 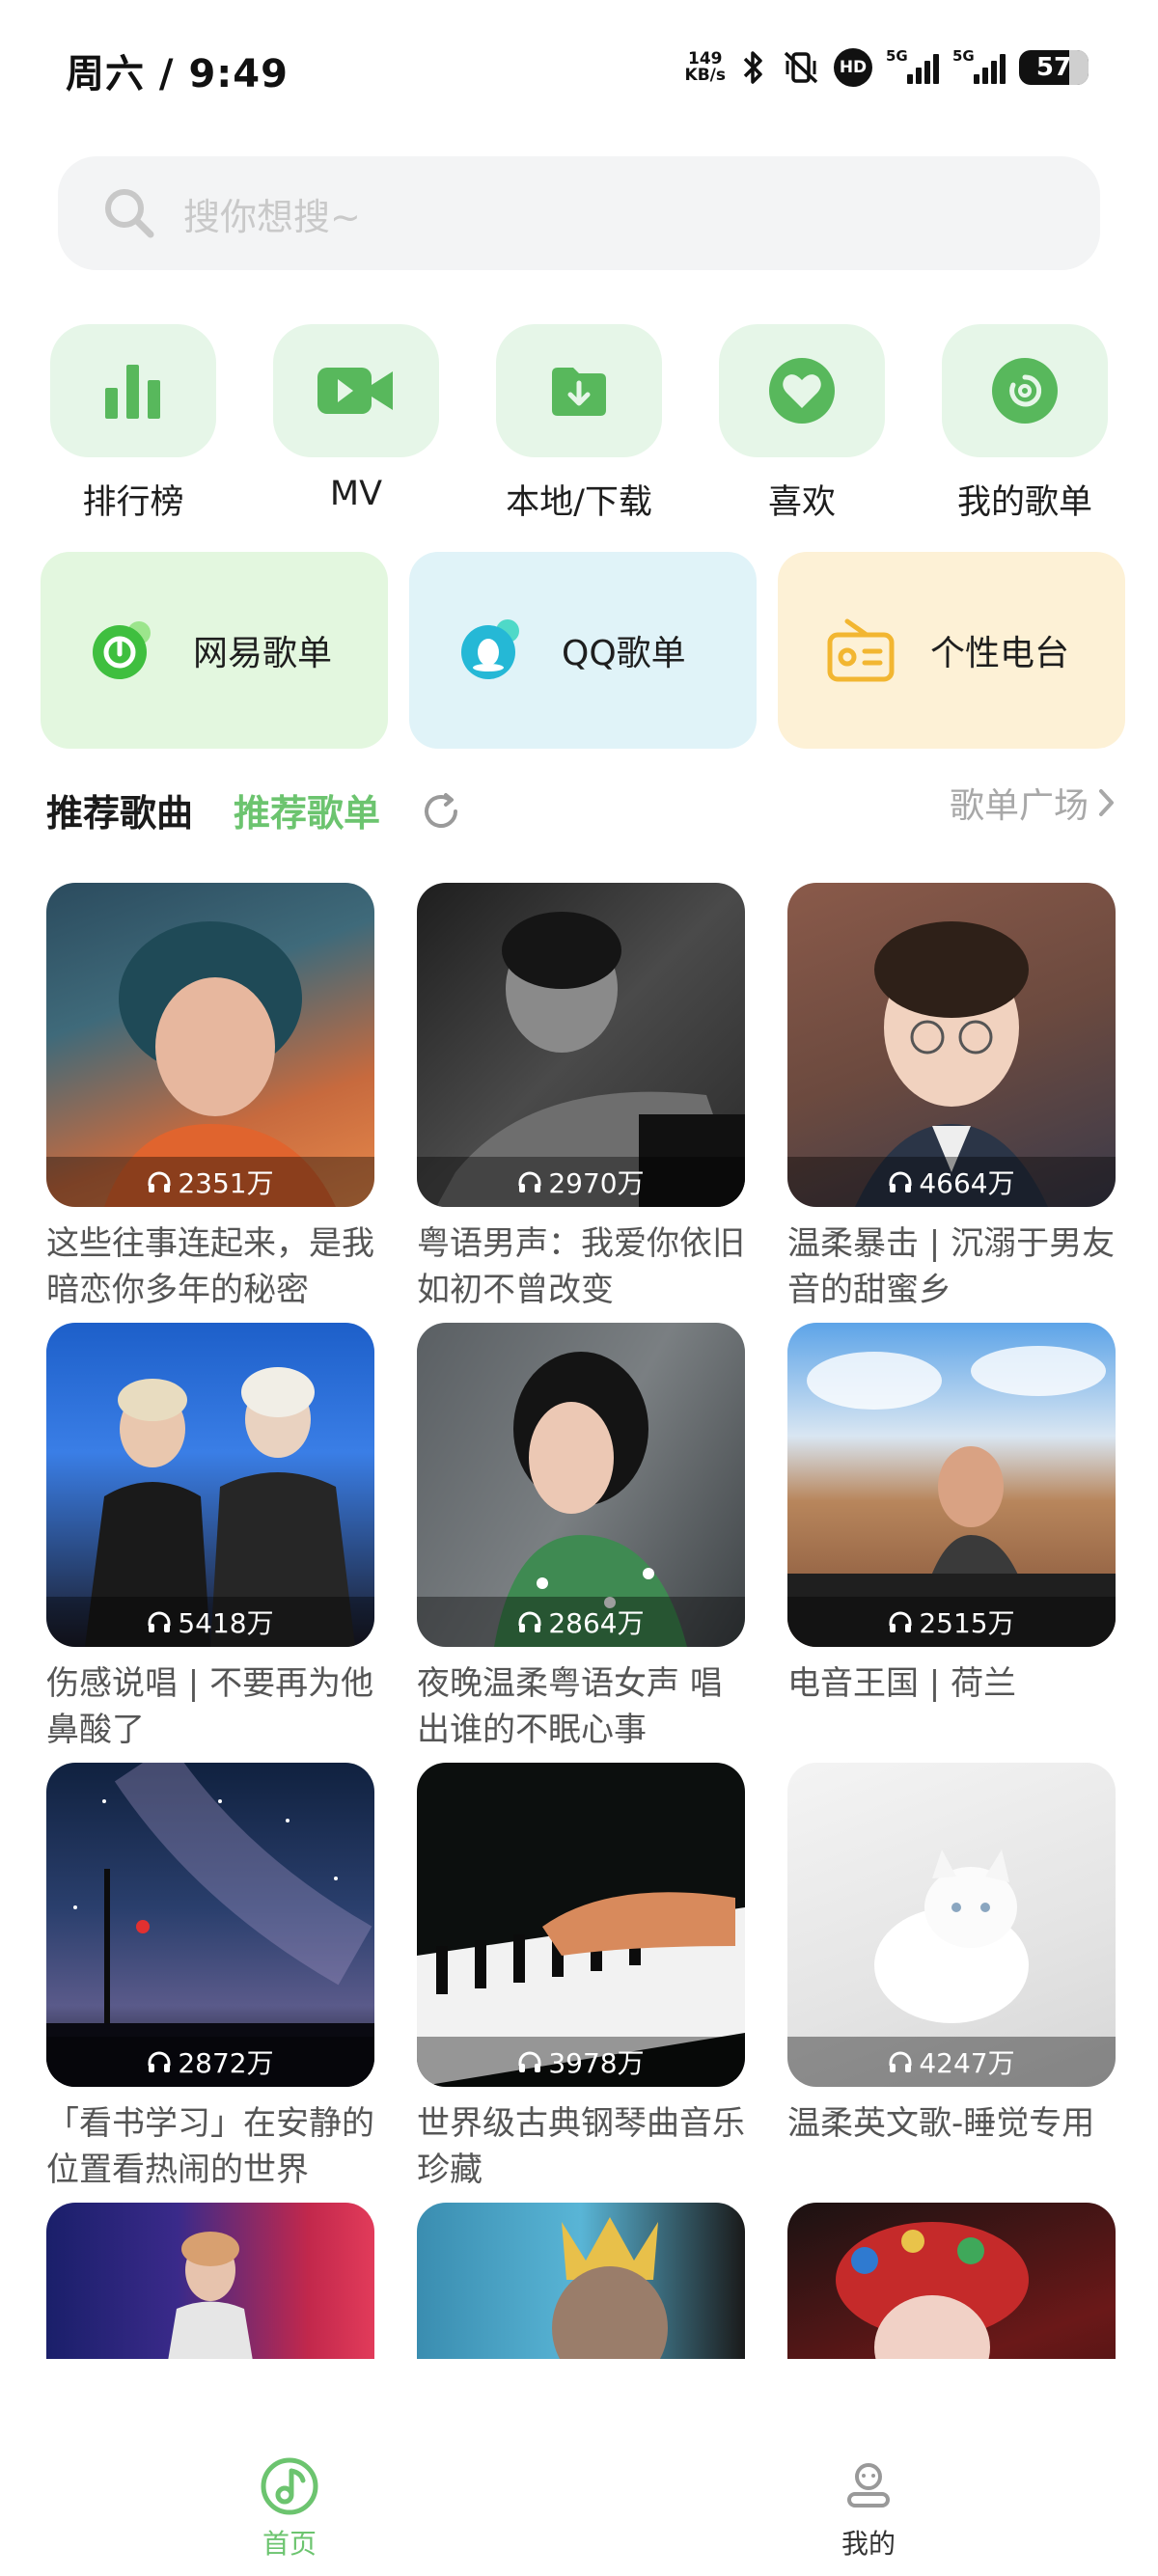 I want to click on source-card-qq: QQ歌单, so click(x=583, y=650).